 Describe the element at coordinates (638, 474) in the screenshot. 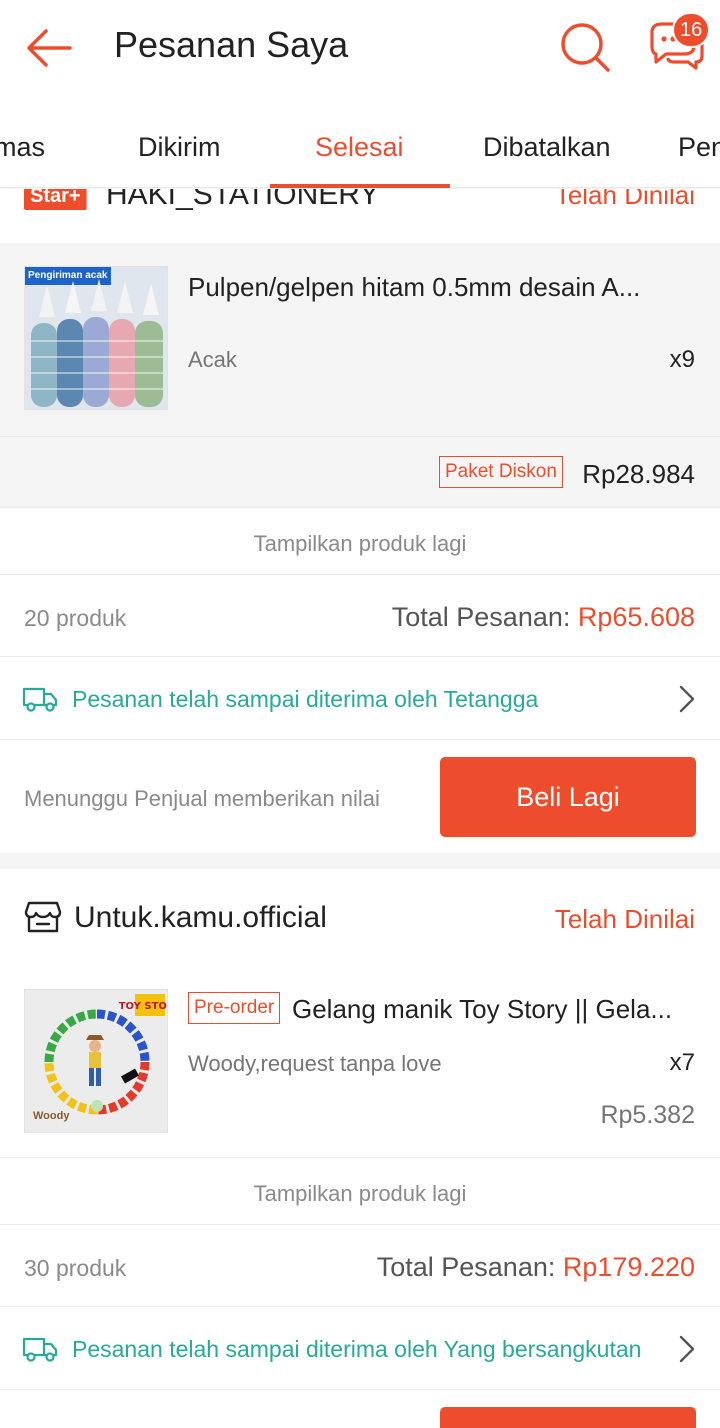

I see `product-price: Rp28.984` at that location.